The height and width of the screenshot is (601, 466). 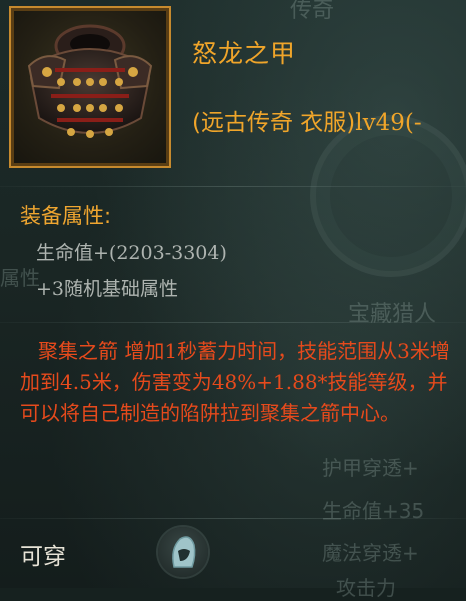 I want to click on attributes-title: 装备属性:, so click(x=66, y=216).